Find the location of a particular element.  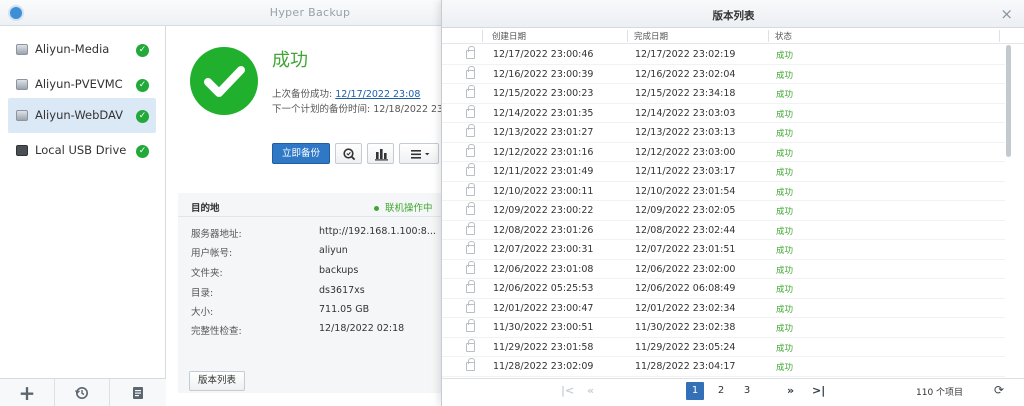

window-titlebar: Hyper Backup is located at coordinates (221, 13).